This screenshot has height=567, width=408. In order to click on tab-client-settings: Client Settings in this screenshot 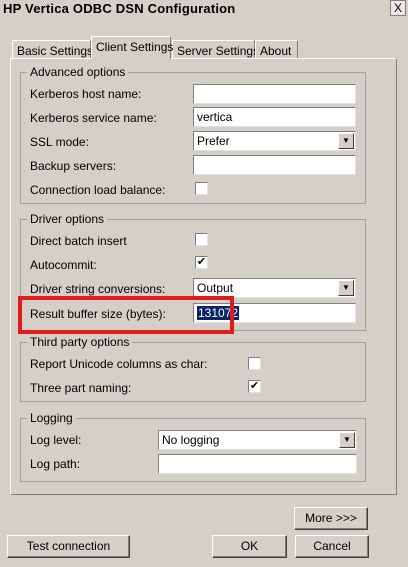, I will do `click(132, 47)`.